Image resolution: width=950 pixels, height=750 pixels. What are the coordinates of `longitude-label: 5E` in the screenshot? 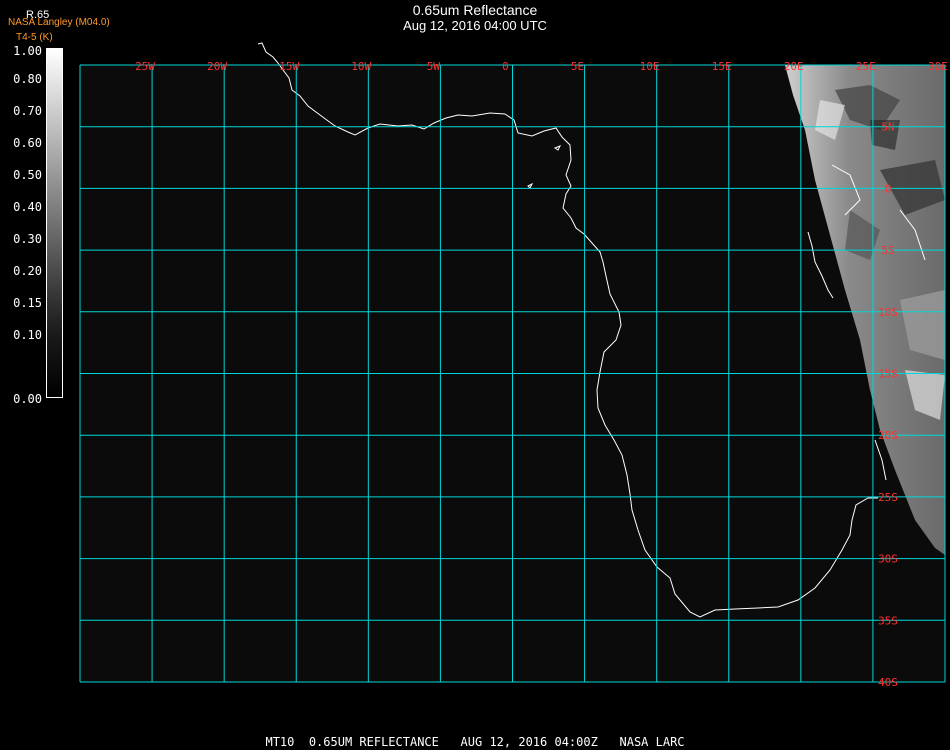 It's located at (577, 66).